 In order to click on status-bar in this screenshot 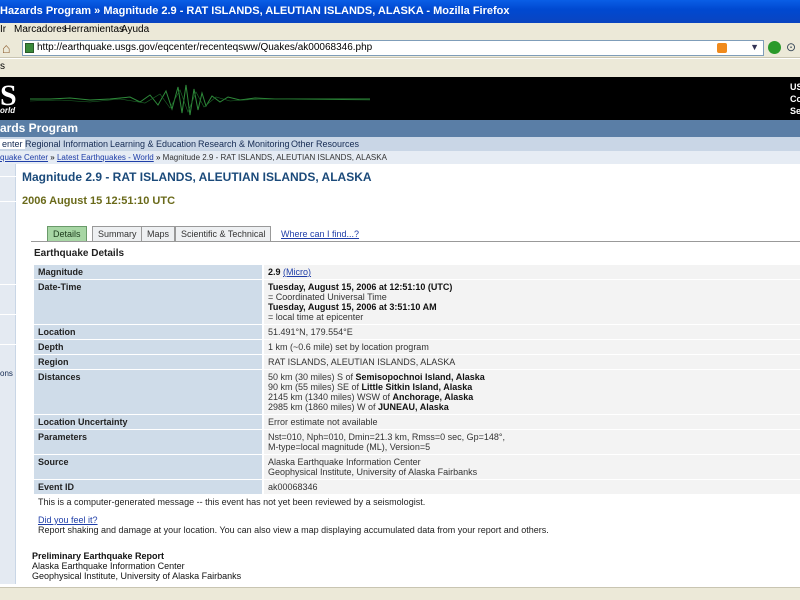, I will do `click(400, 593)`.